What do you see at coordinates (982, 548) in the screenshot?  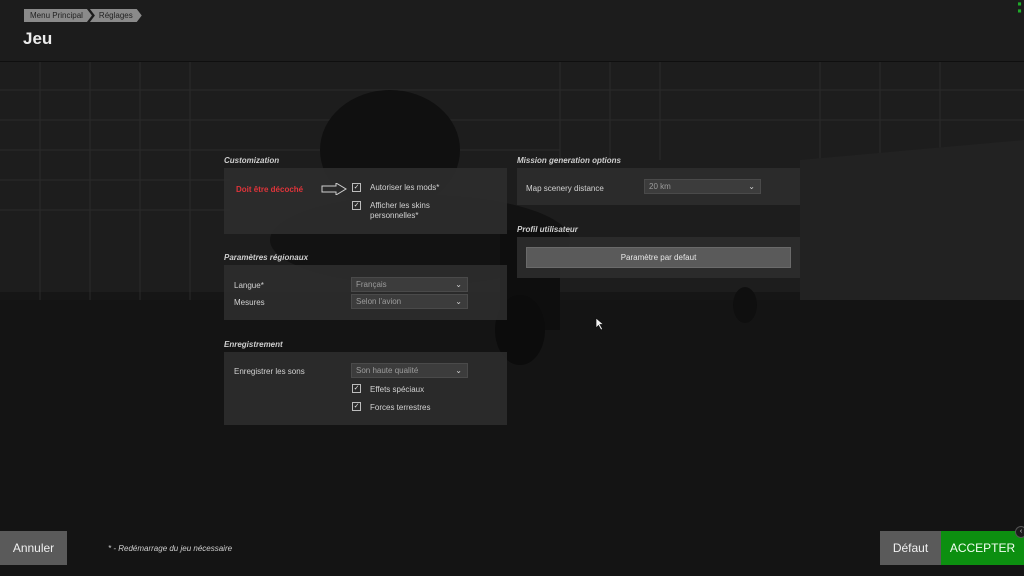 I see `accept-button: ACCEPTER` at bounding box center [982, 548].